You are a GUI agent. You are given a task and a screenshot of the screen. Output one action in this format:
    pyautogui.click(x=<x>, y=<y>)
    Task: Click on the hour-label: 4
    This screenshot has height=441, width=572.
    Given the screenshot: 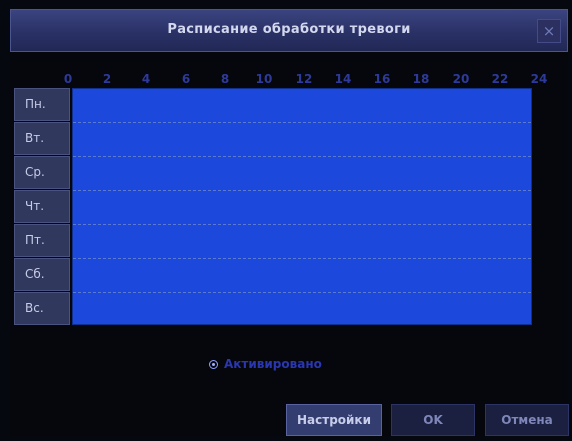 What is the action you would take?
    pyautogui.click(x=146, y=79)
    